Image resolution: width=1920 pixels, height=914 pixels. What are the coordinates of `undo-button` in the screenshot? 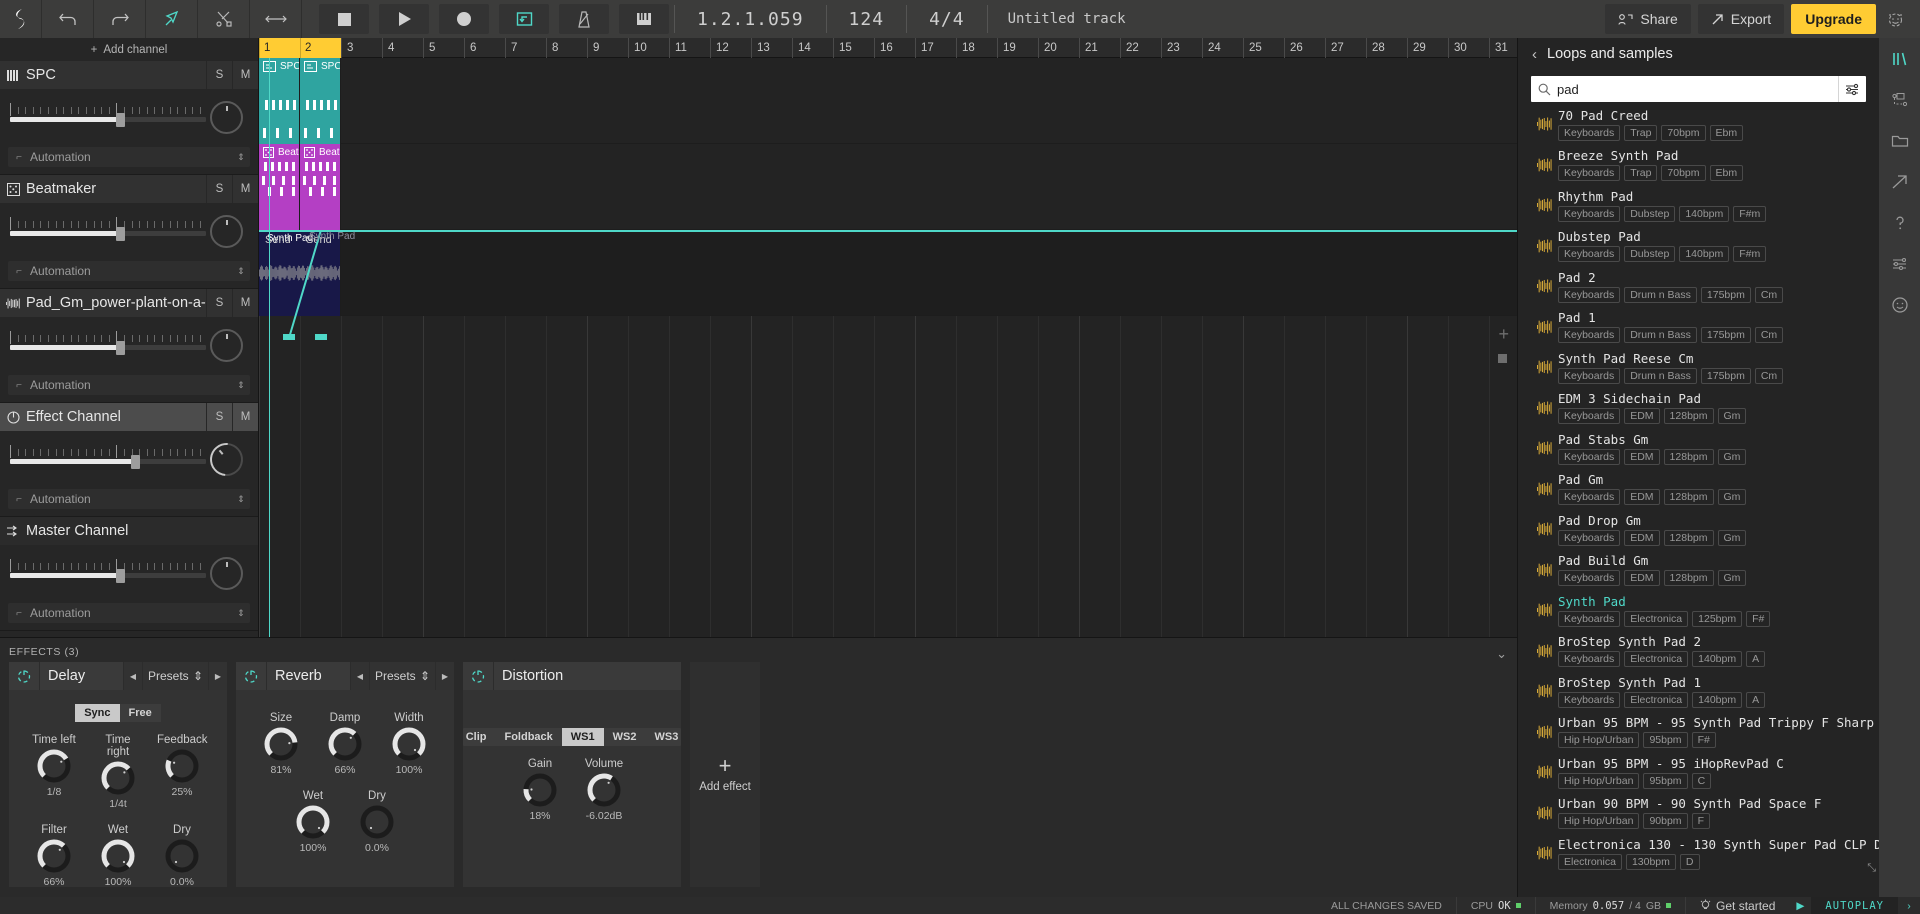 It's located at (68, 19).